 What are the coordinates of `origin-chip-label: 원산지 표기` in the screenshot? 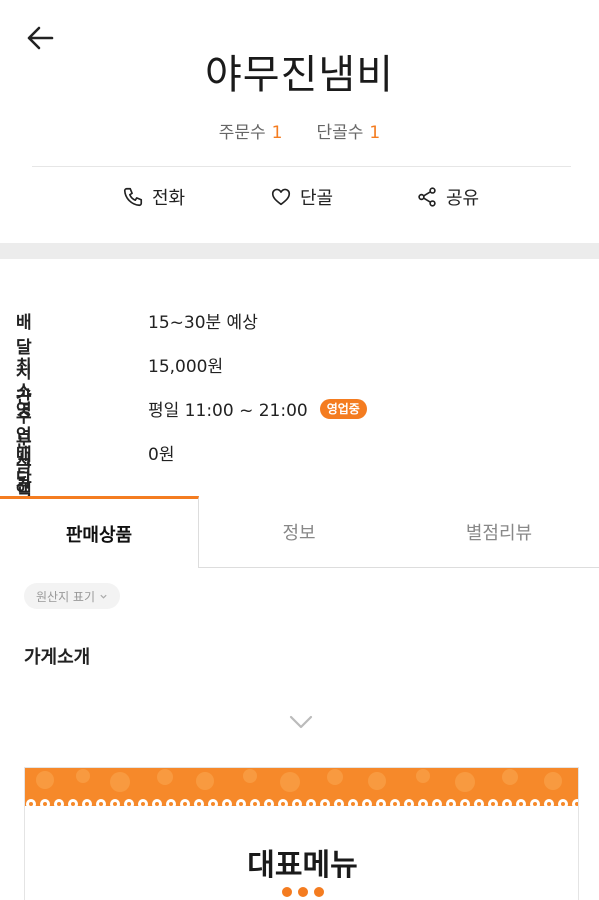 It's located at (66, 596).